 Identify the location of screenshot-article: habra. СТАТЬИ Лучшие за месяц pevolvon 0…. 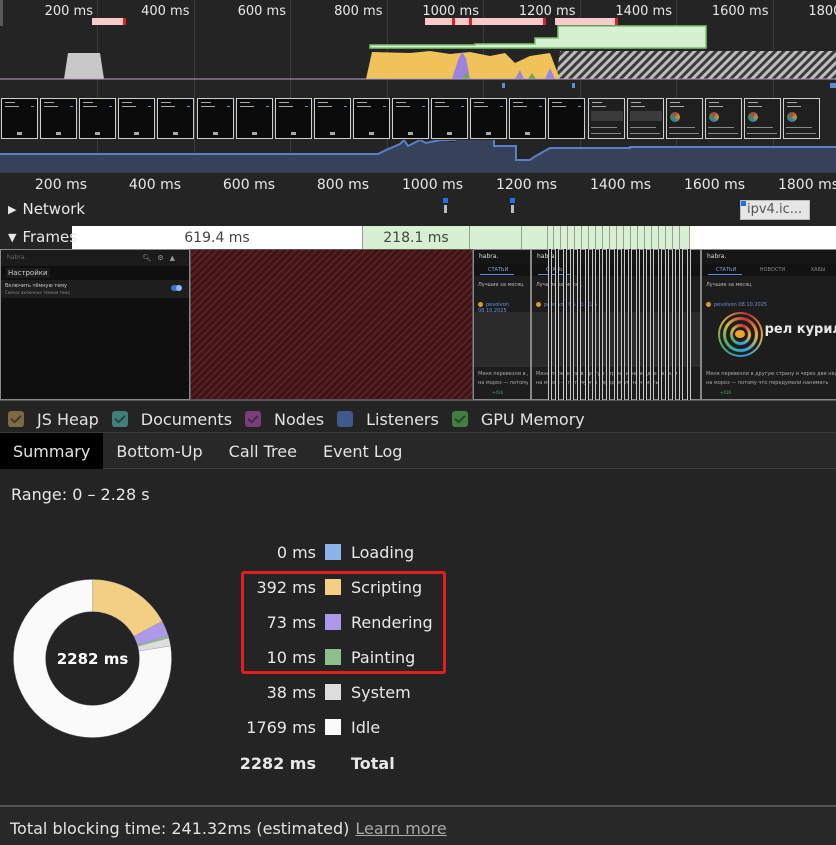
(502, 324).